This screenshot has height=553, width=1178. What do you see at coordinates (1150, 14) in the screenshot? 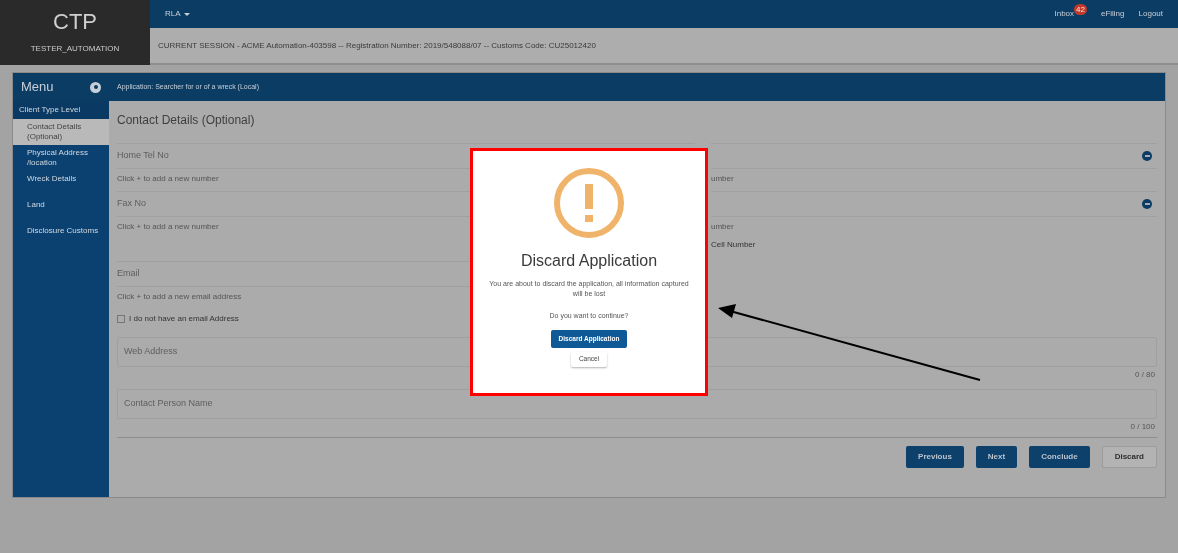
I see `header-link: Logout` at bounding box center [1150, 14].